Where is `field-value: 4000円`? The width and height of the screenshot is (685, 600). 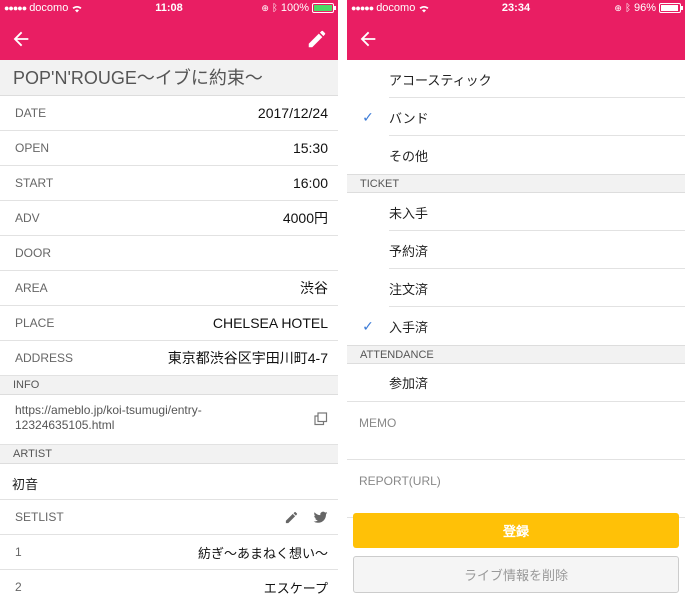
field-value: 4000円 is located at coordinates (305, 218).